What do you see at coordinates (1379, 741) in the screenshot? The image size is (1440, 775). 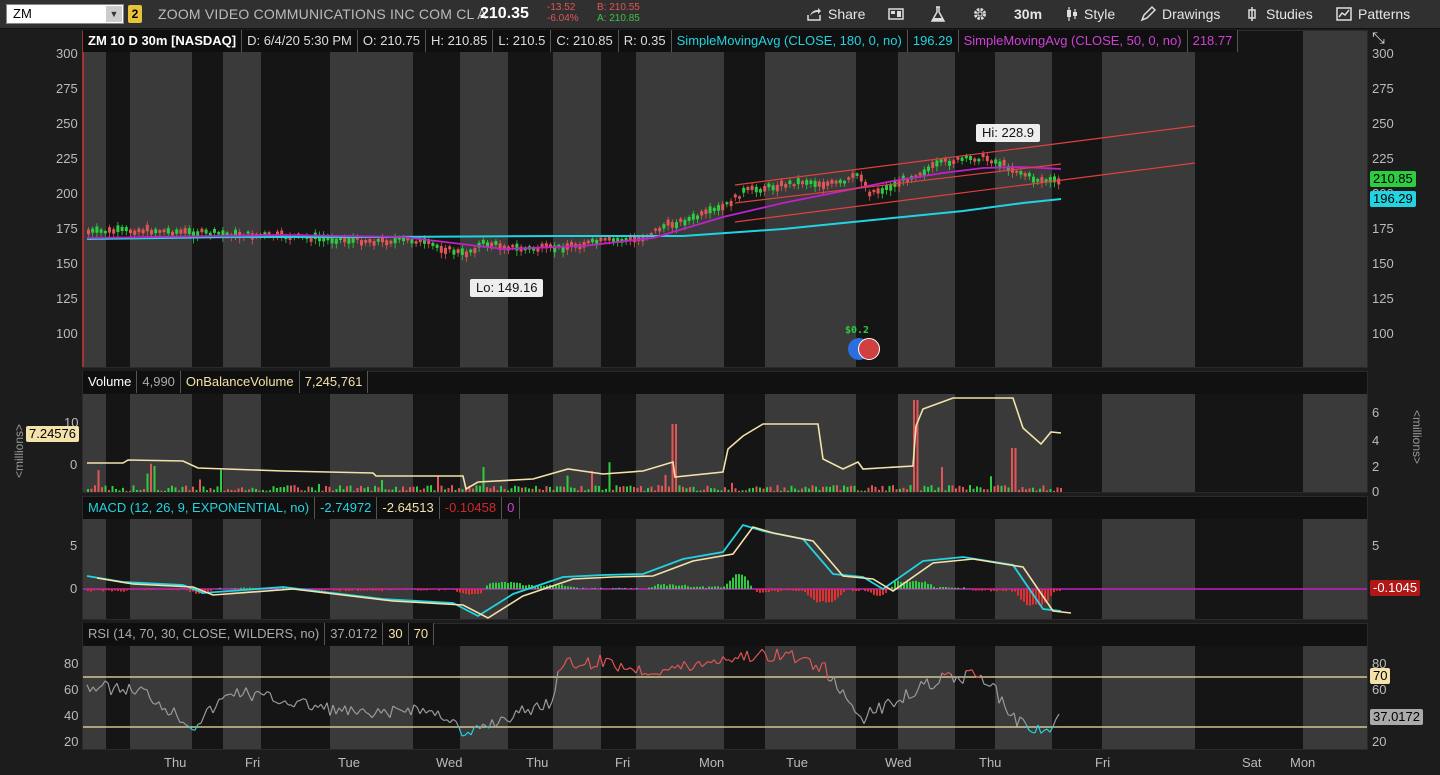 I see `rsi-axis-label-right: 20` at bounding box center [1379, 741].